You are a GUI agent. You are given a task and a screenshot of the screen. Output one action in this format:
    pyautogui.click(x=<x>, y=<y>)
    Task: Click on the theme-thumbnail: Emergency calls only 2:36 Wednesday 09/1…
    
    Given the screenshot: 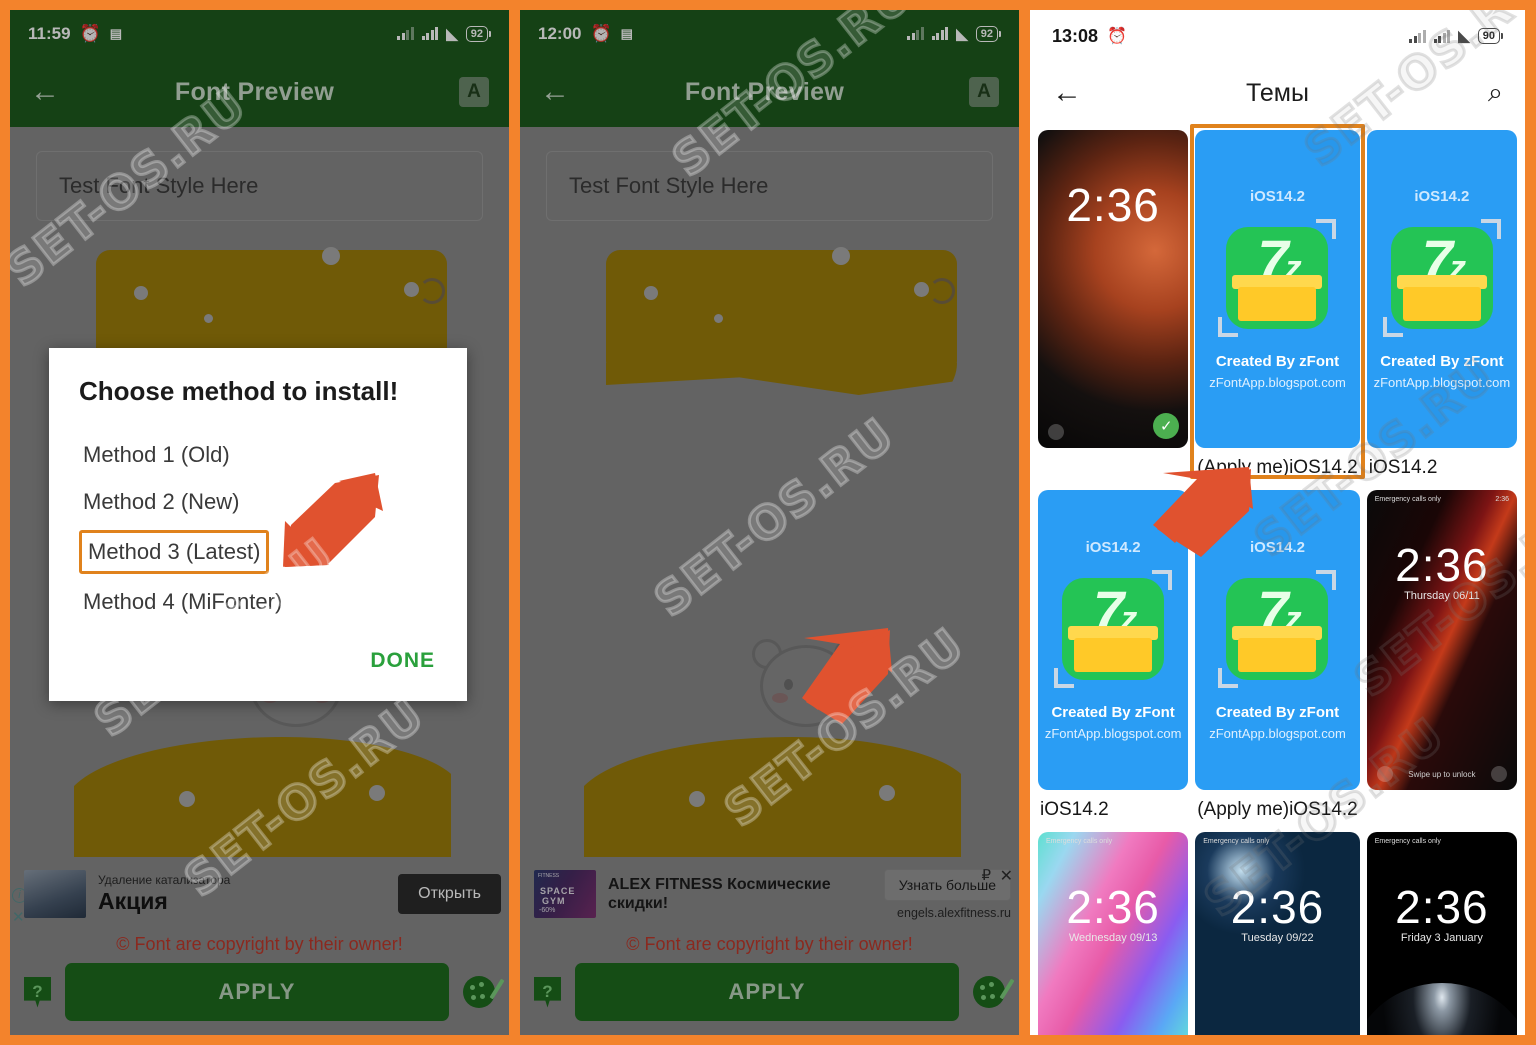 What is the action you would take?
    pyautogui.click(x=1113, y=933)
    